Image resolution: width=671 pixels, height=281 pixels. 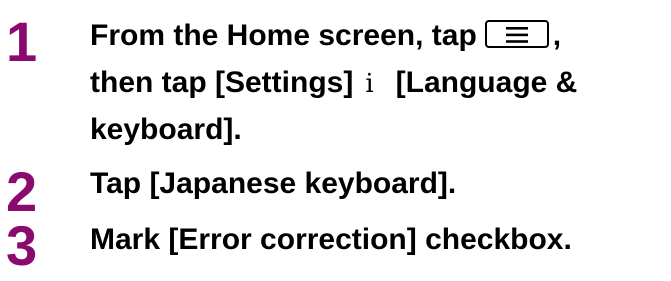 I want to click on step-line: keyboard]., so click(x=166, y=129).